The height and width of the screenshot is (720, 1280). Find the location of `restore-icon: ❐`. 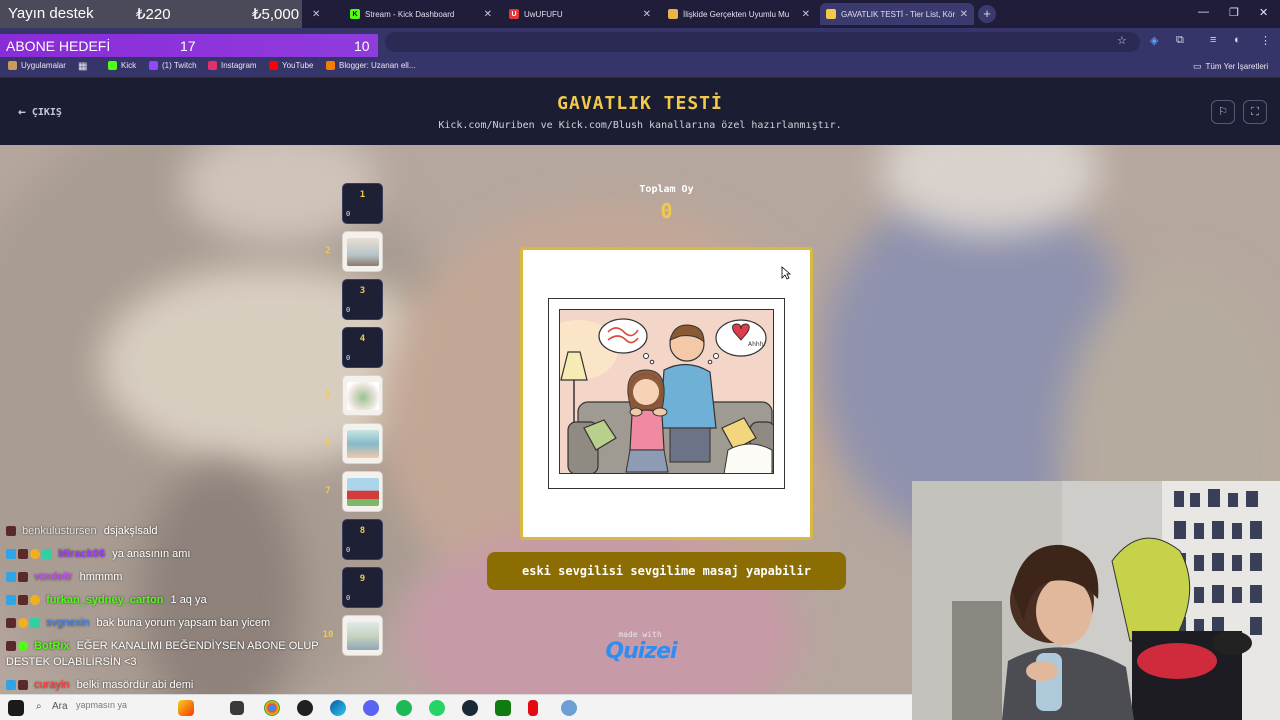

restore-icon: ❐ is located at coordinates (1234, 12).